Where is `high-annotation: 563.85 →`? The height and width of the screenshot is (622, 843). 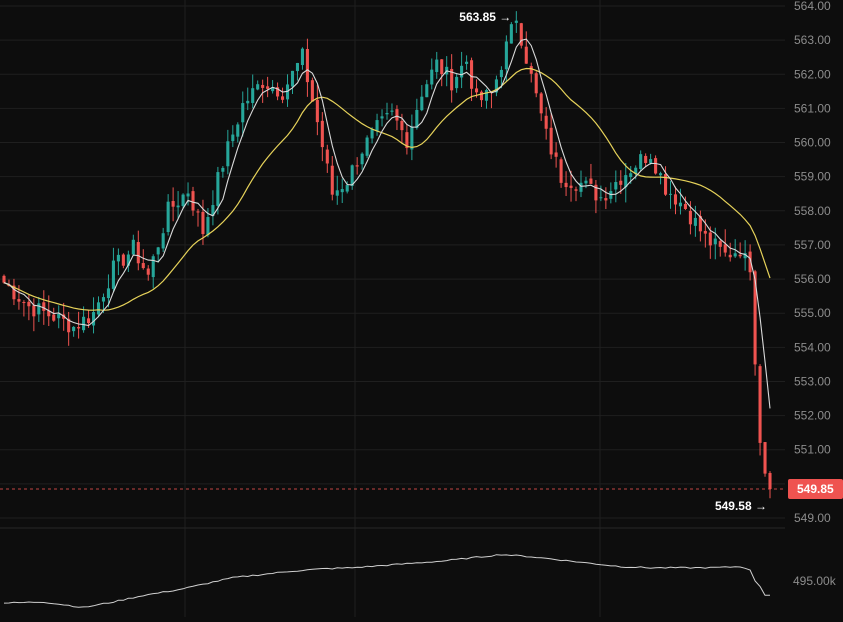 high-annotation: 563.85 → is located at coordinates (485, 17).